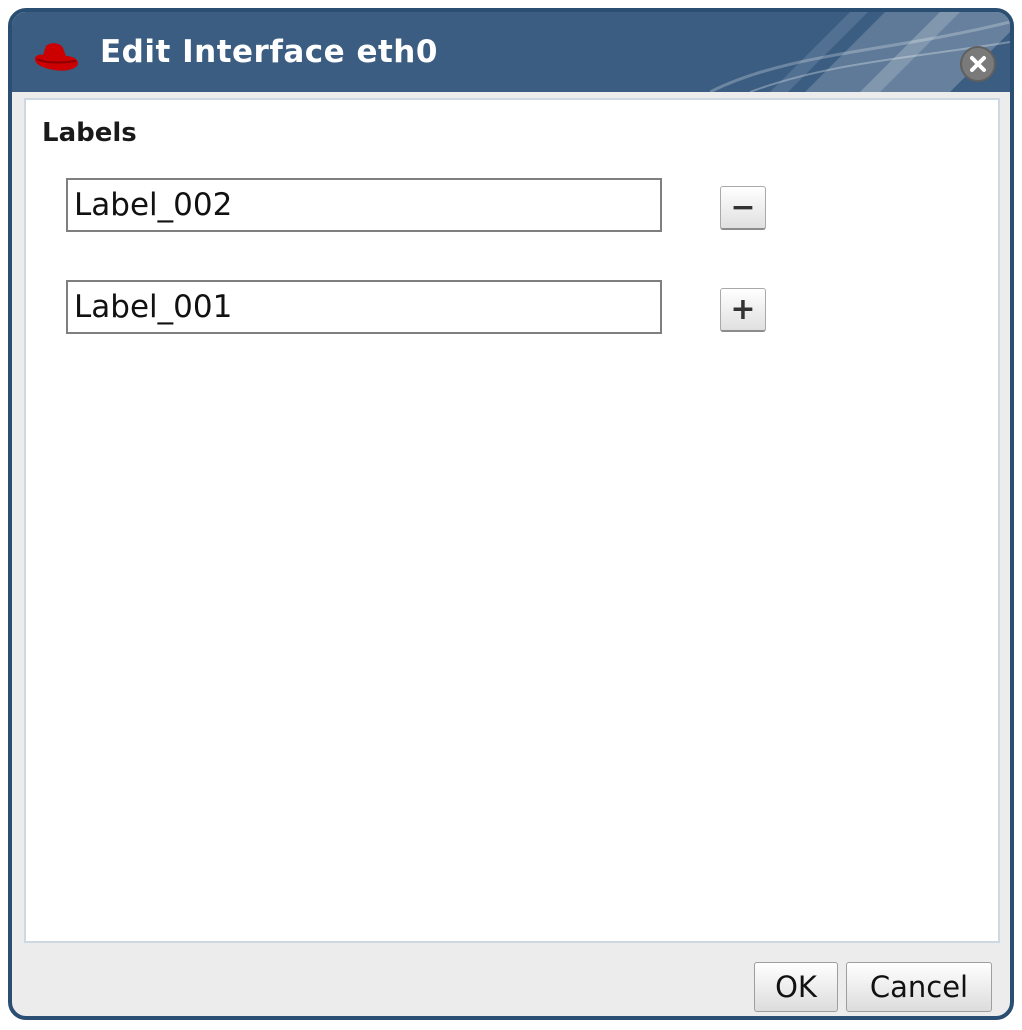 This screenshot has width=1022, height=1030. Describe the element at coordinates (269, 52) in the screenshot. I see `dialog-title: Edit Interface eth0` at that location.